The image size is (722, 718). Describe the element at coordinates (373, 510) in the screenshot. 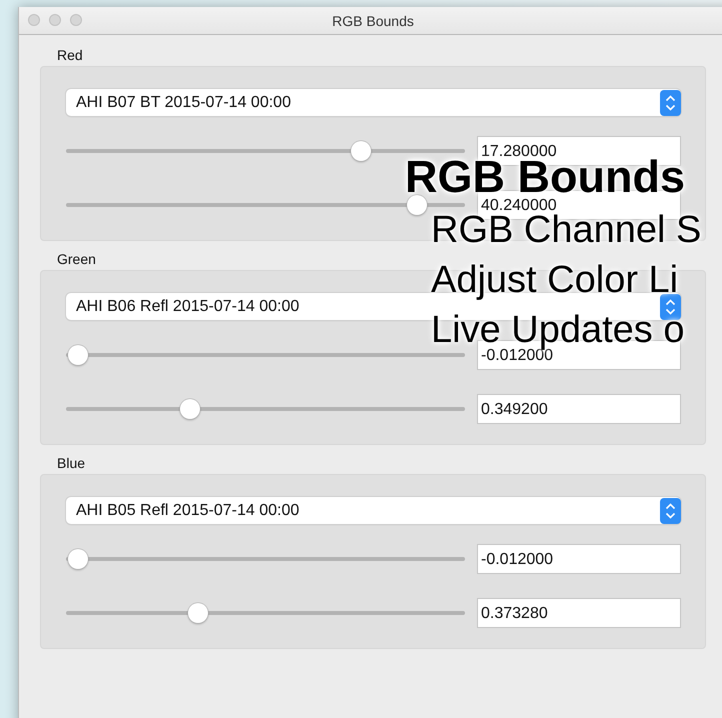

I see `source-dropdown: AHI B05 Refl 2015-07-14 00:00` at that location.